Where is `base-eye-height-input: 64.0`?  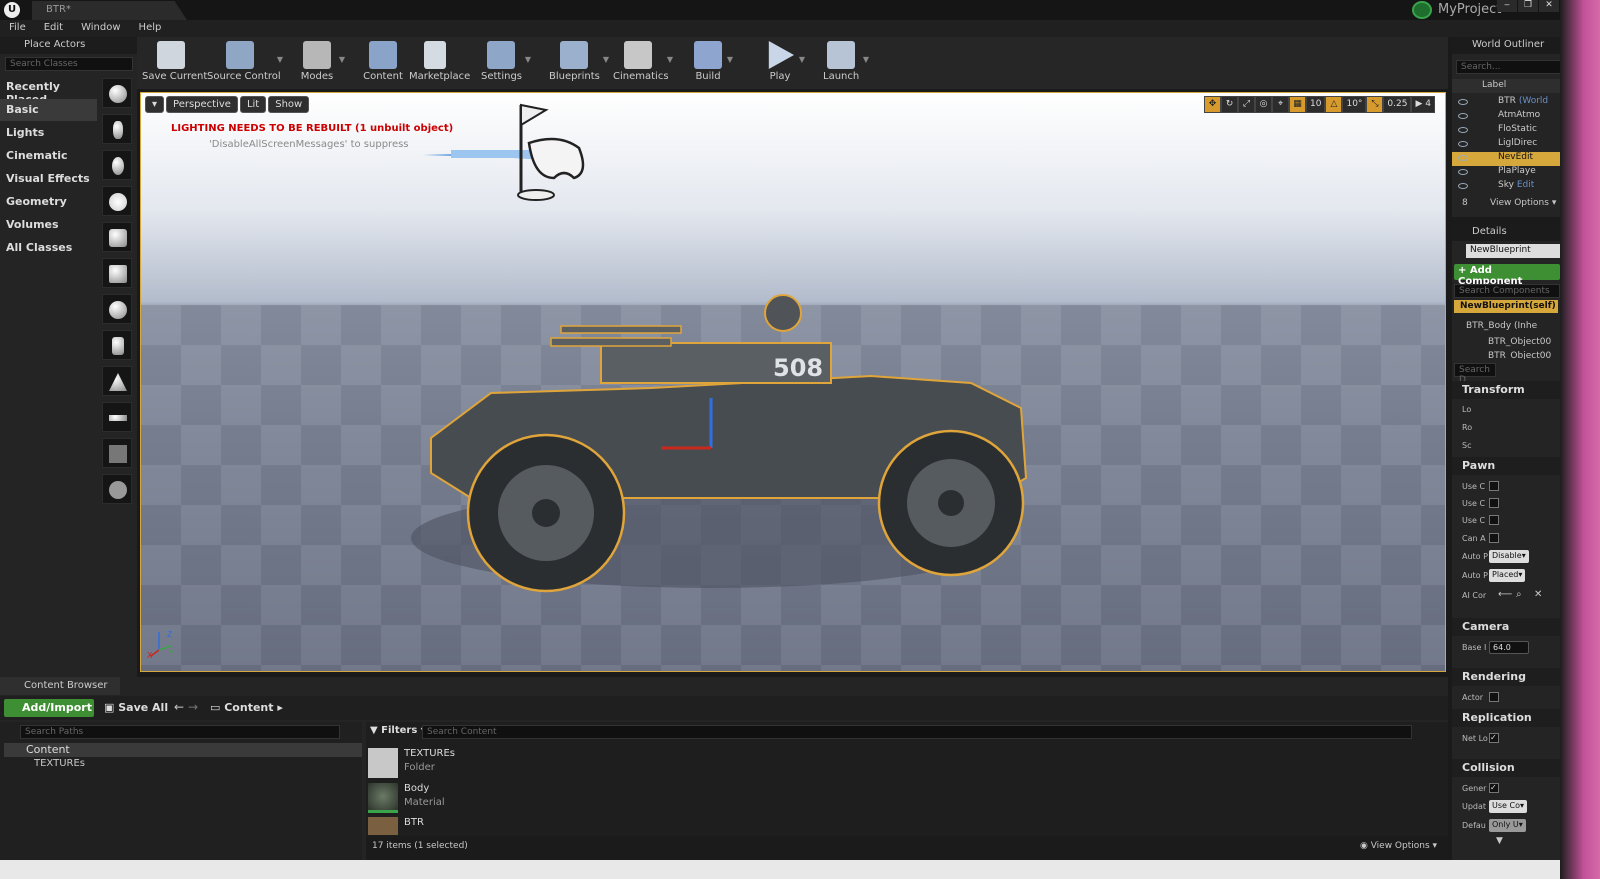
base-eye-height-input: 64.0 is located at coordinates (1509, 647).